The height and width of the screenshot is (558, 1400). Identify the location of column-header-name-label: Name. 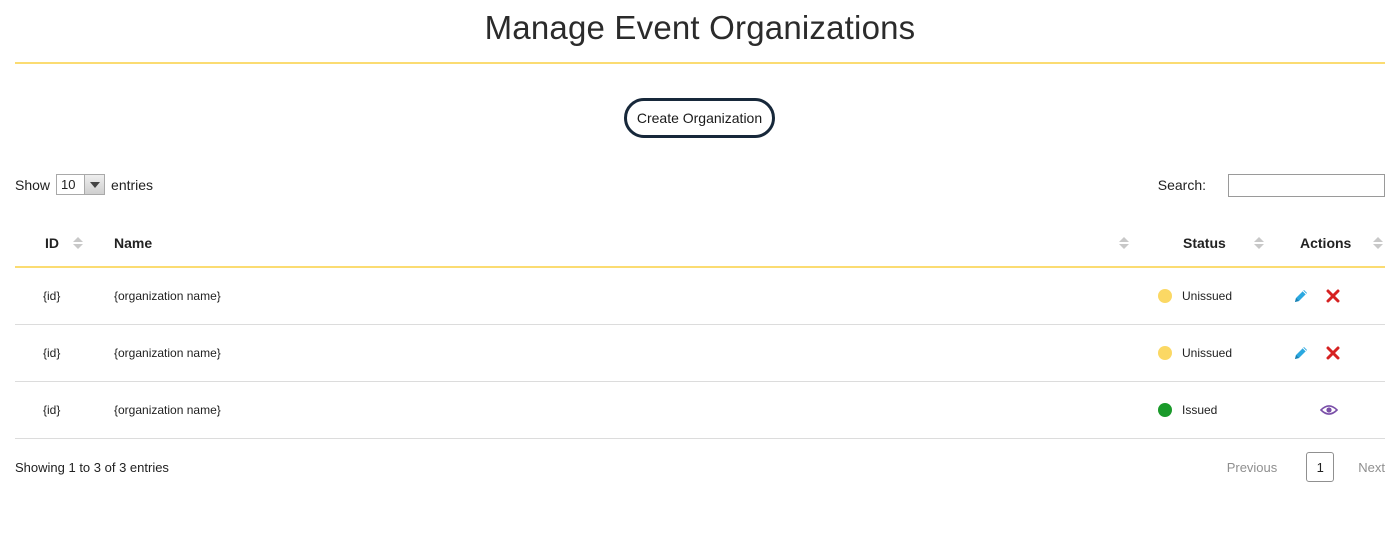
(133, 243).